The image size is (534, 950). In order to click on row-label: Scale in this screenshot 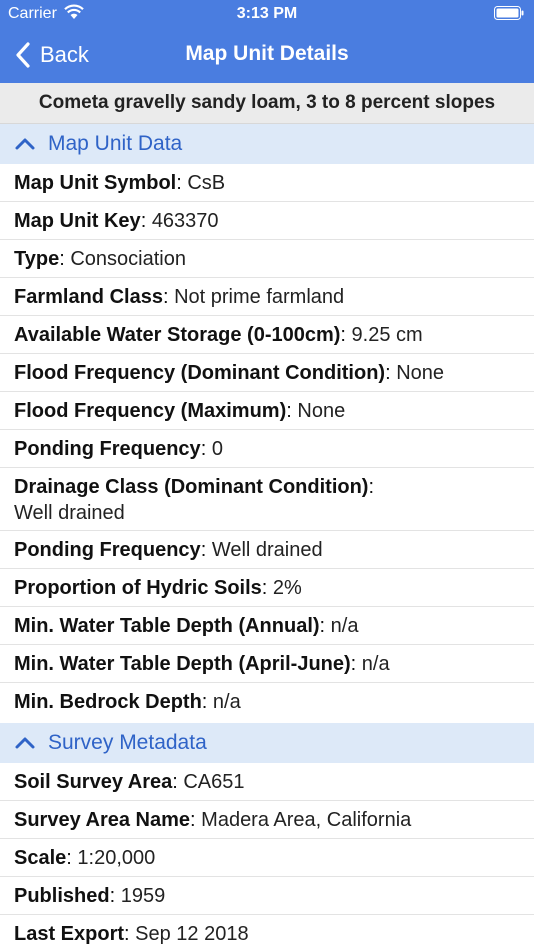, I will do `click(40, 858)`.